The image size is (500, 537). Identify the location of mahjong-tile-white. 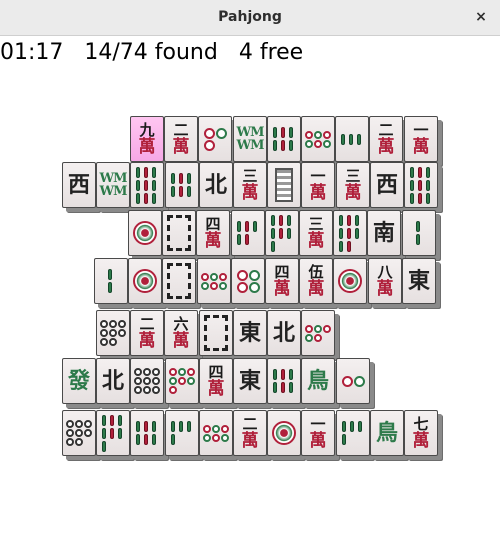
(284, 185).